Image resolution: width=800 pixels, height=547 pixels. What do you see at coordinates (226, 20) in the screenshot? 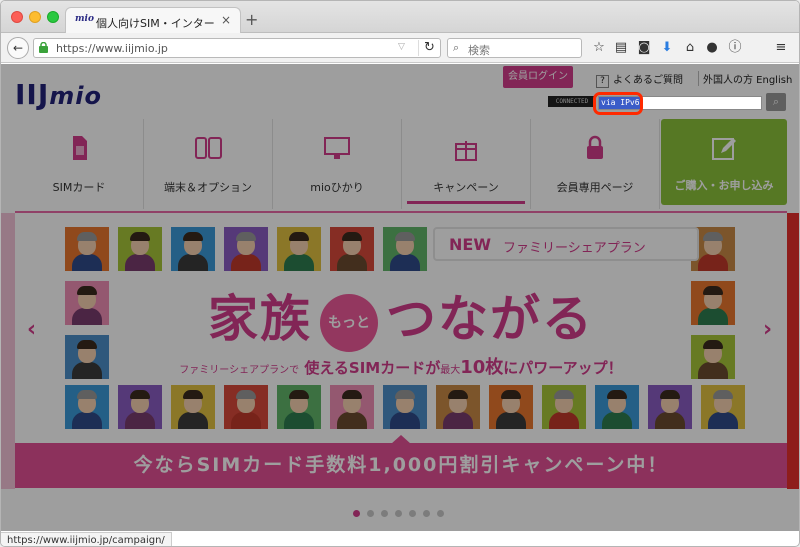
I see `tab-close-icon: ×` at bounding box center [226, 20].